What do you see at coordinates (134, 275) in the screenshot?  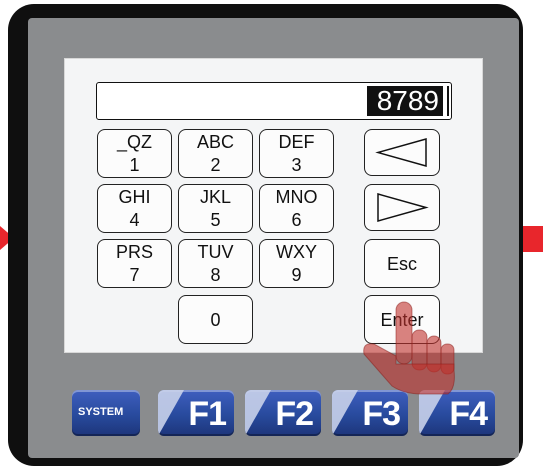 I see `key-7-digit: 7` at bounding box center [134, 275].